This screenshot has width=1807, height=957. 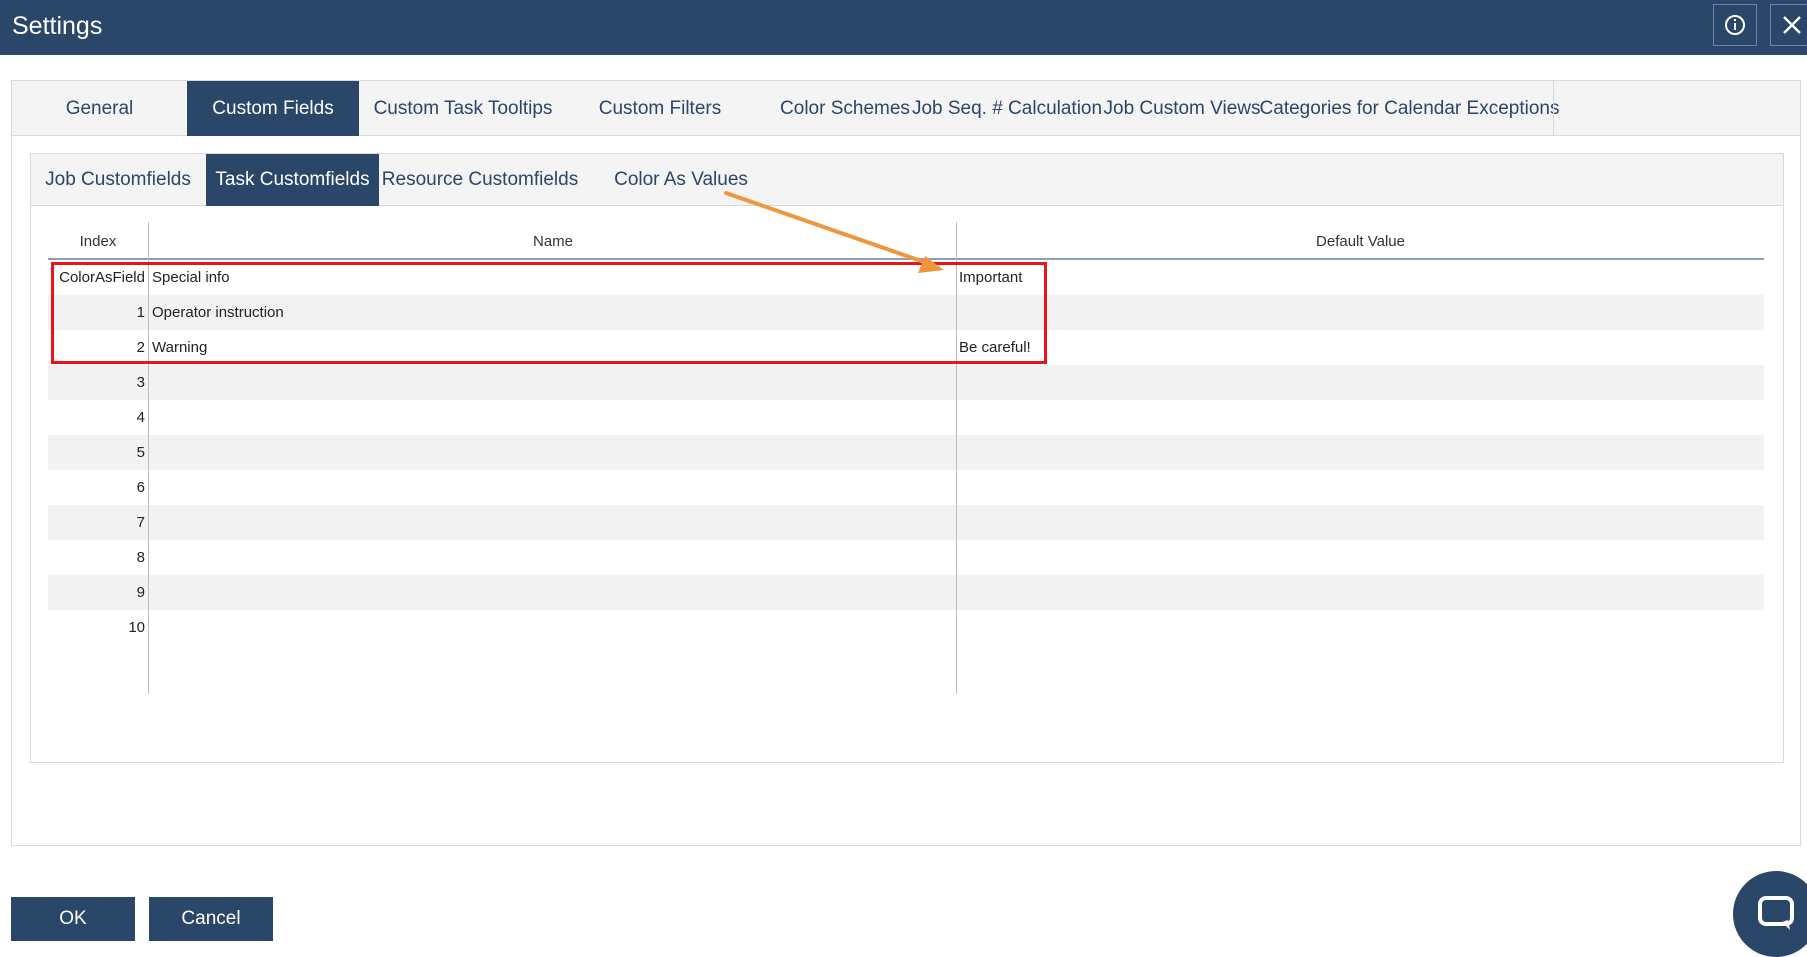 I want to click on row-index: 9, so click(x=140, y=592).